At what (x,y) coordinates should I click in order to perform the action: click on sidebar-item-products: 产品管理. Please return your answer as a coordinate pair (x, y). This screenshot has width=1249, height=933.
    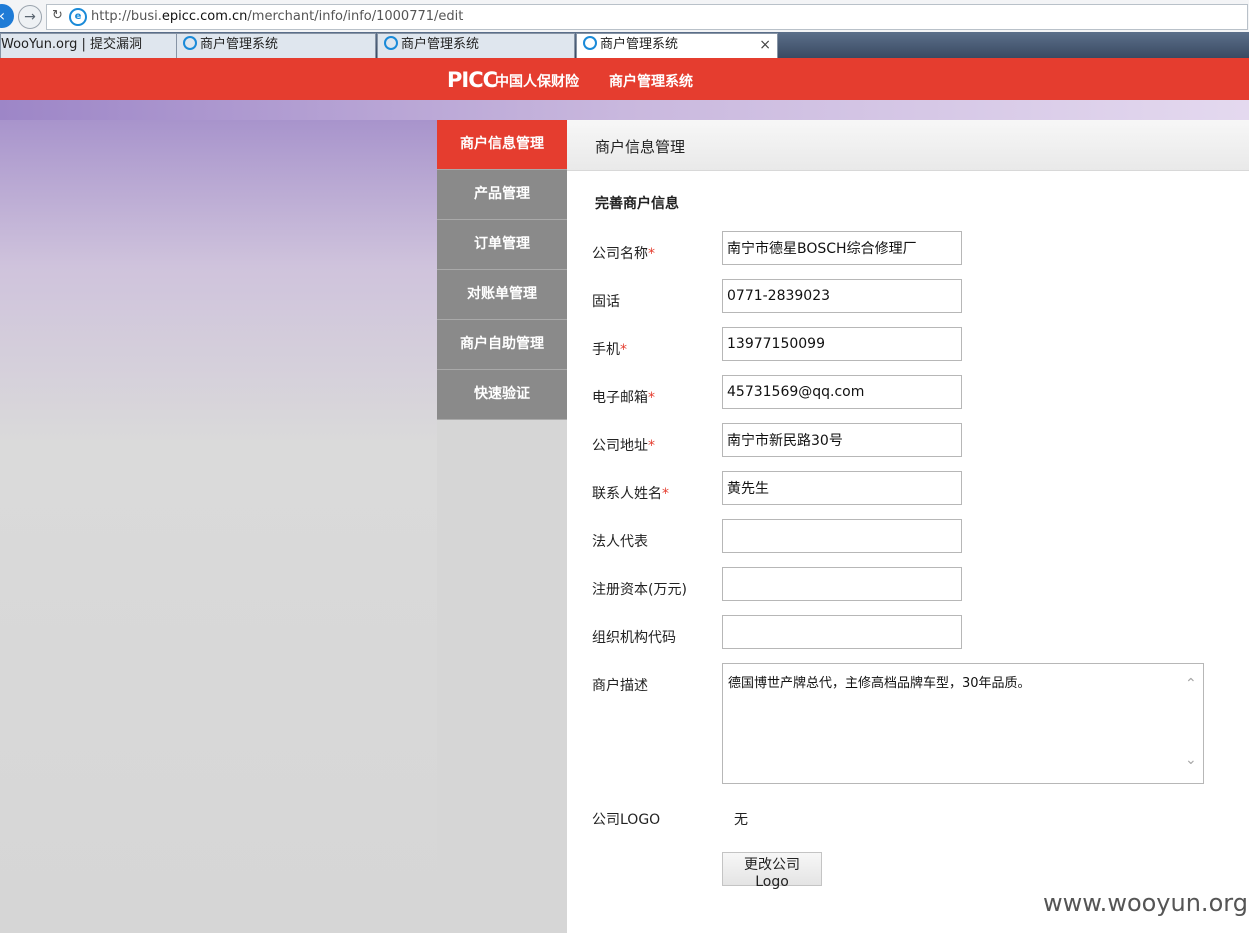
    Looking at the image, I should click on (502, 195).